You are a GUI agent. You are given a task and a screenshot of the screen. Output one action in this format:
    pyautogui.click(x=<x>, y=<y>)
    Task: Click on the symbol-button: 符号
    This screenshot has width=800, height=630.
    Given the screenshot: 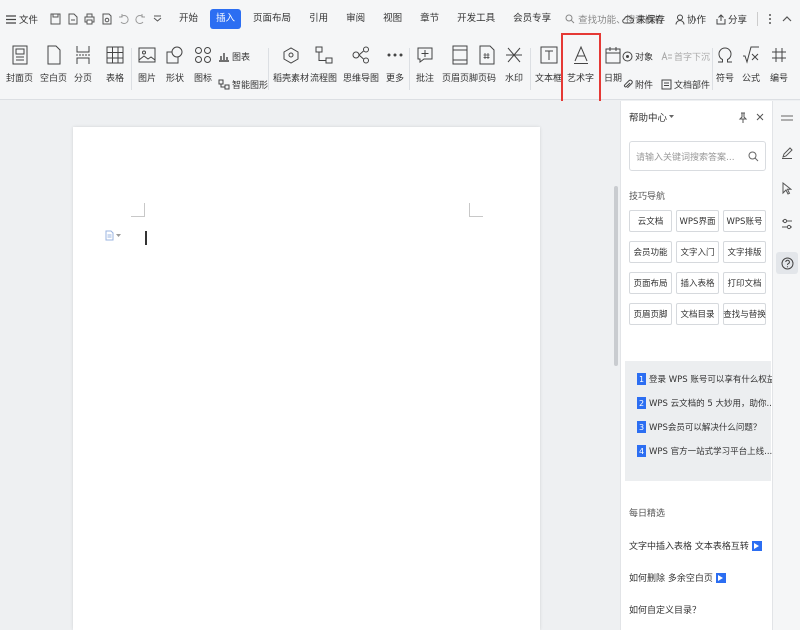 What is the action you would take?
    pyautogui.click(x=725, y=64)
    